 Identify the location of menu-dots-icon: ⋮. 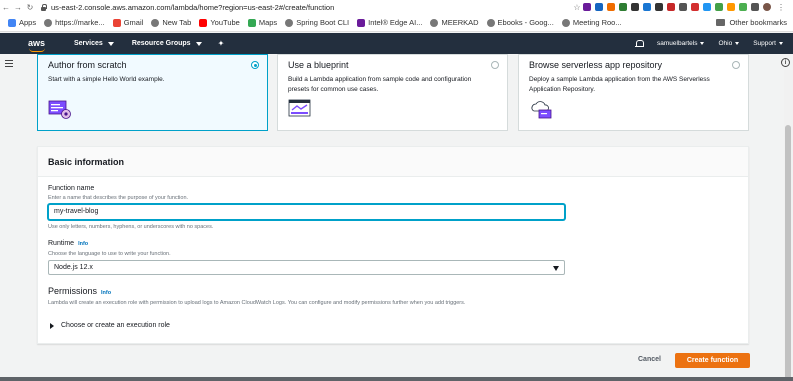
(781, 7).